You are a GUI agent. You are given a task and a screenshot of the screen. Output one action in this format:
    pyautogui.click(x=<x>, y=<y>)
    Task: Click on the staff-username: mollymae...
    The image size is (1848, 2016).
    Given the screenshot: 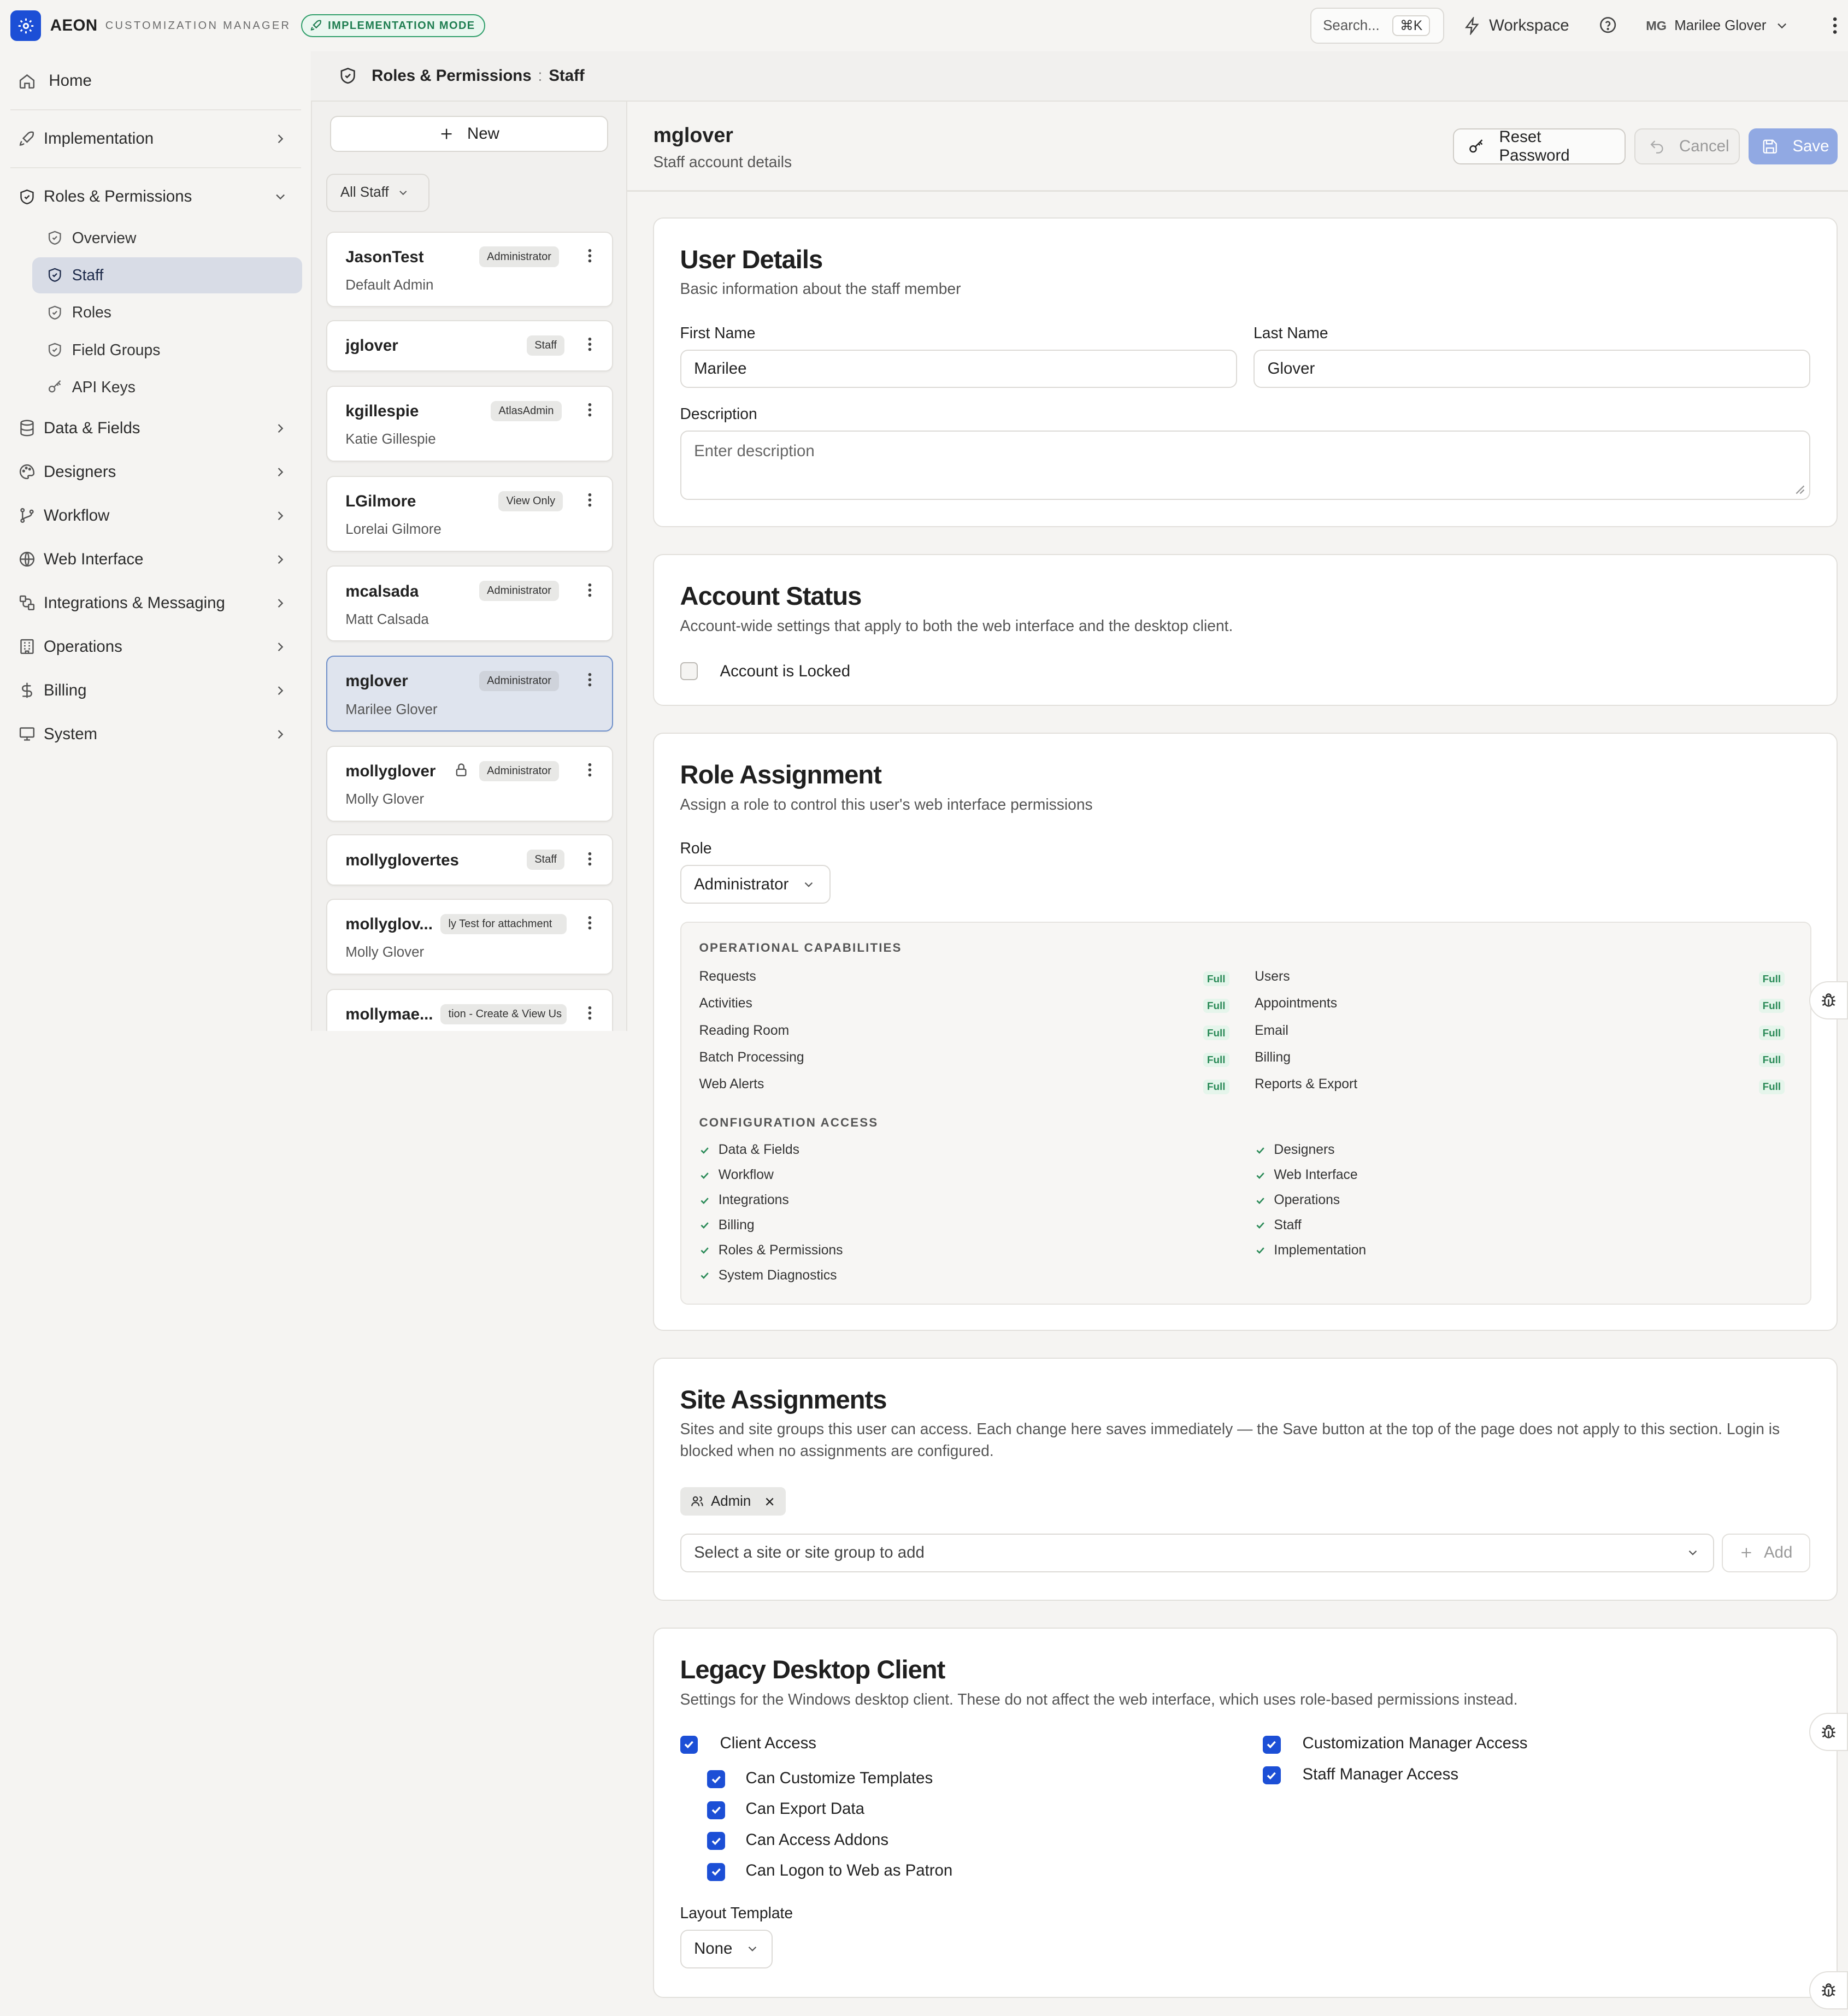 What is the action you would take?
    pyautogui.click(x=389, y=1014)
    